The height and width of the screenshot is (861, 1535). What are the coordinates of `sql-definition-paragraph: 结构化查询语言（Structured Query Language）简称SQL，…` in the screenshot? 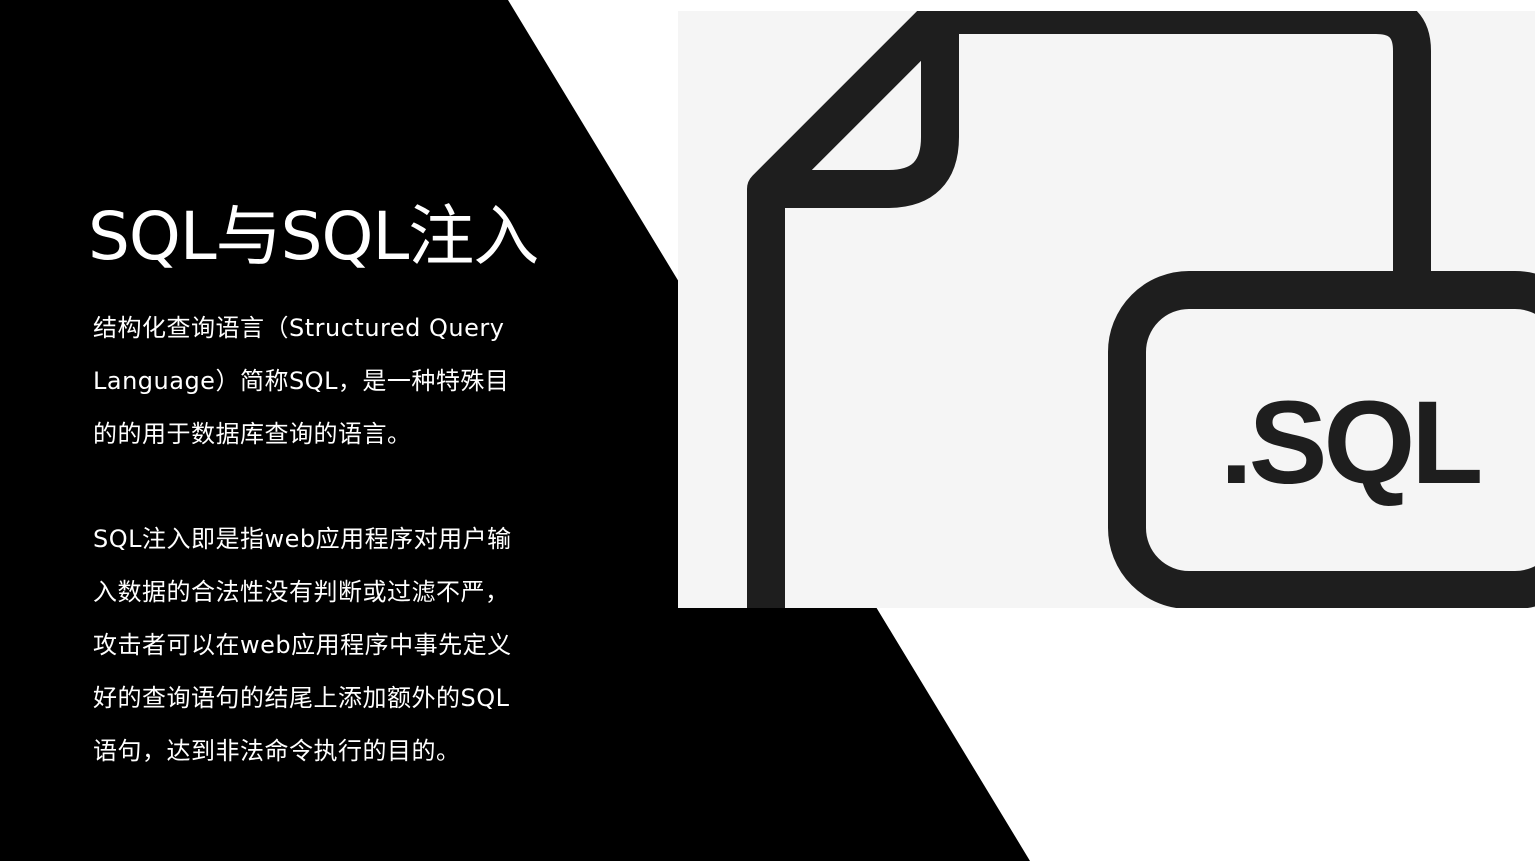 It's located at (301, 381).